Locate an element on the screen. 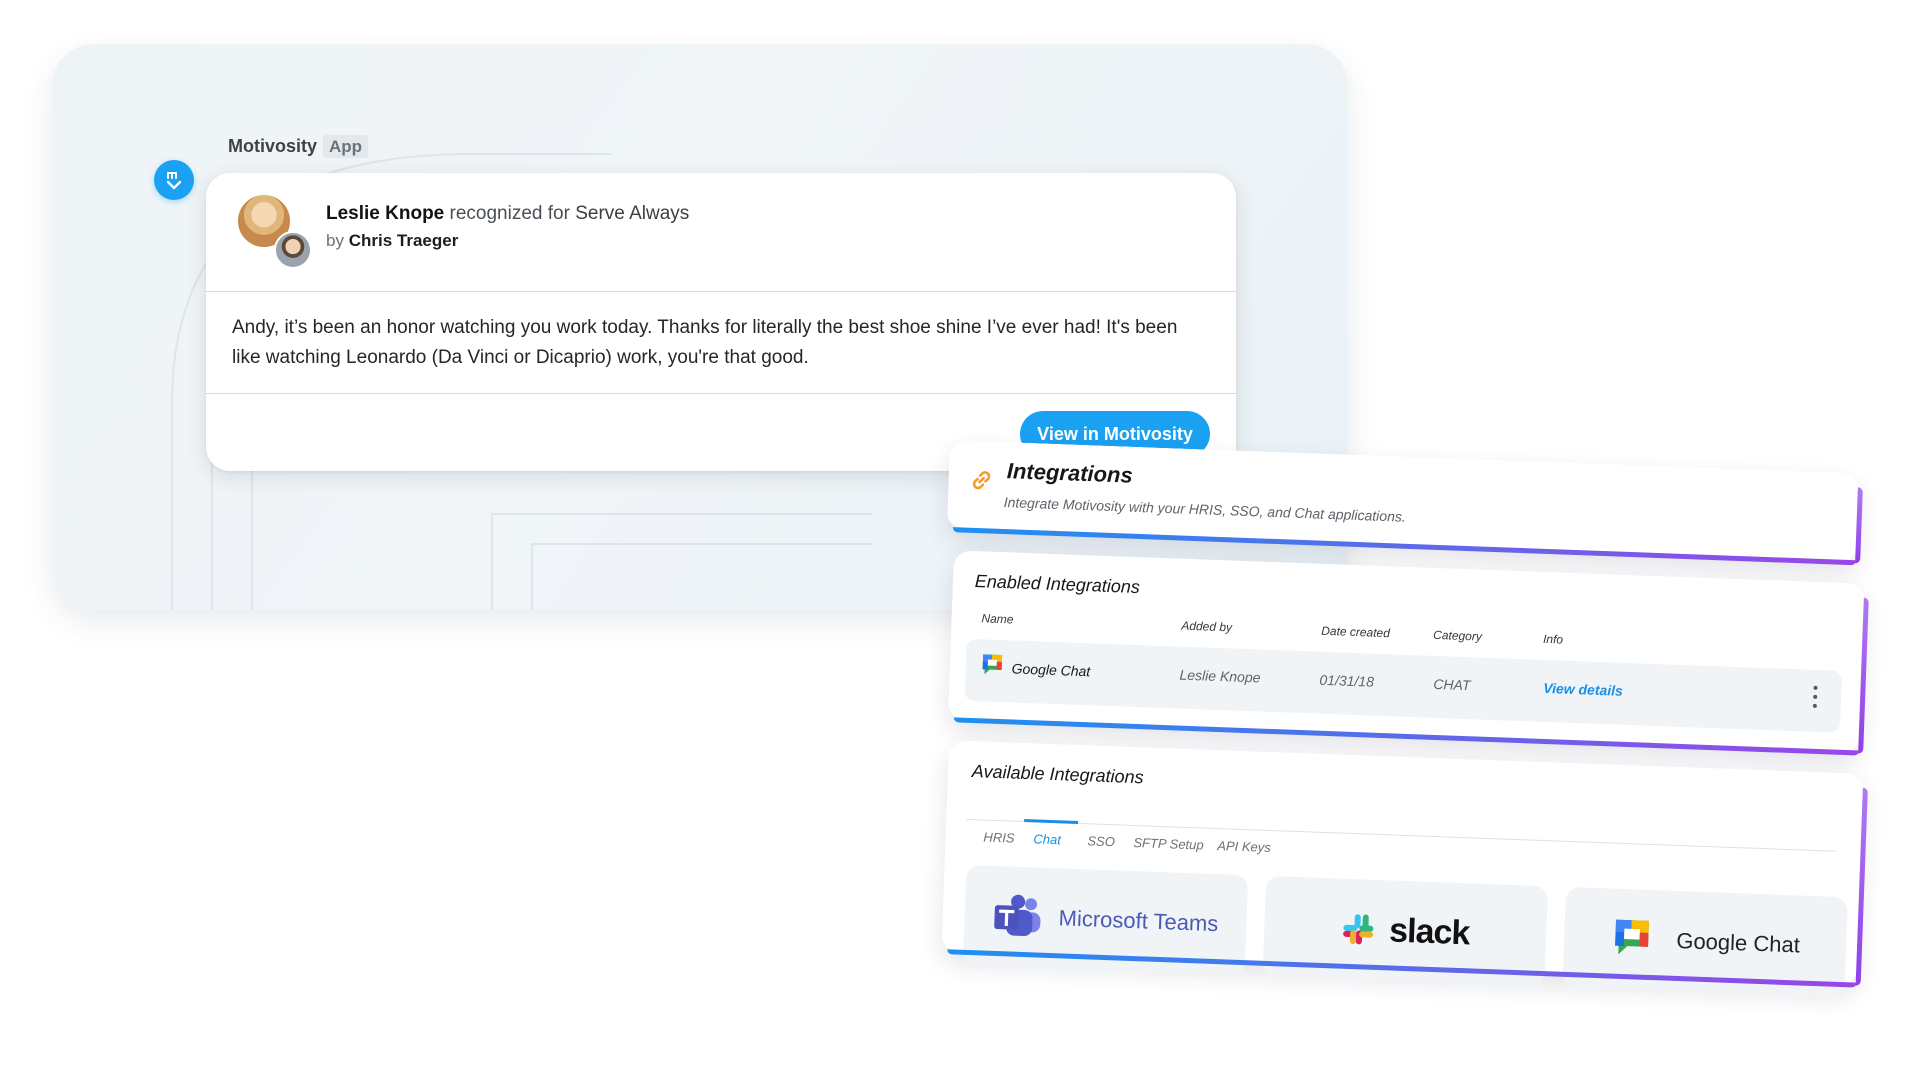 The height and width of the screenshot is (1080, 1920). tile-label-google-chat: Google Chat is located at coordinates (1738, 942).